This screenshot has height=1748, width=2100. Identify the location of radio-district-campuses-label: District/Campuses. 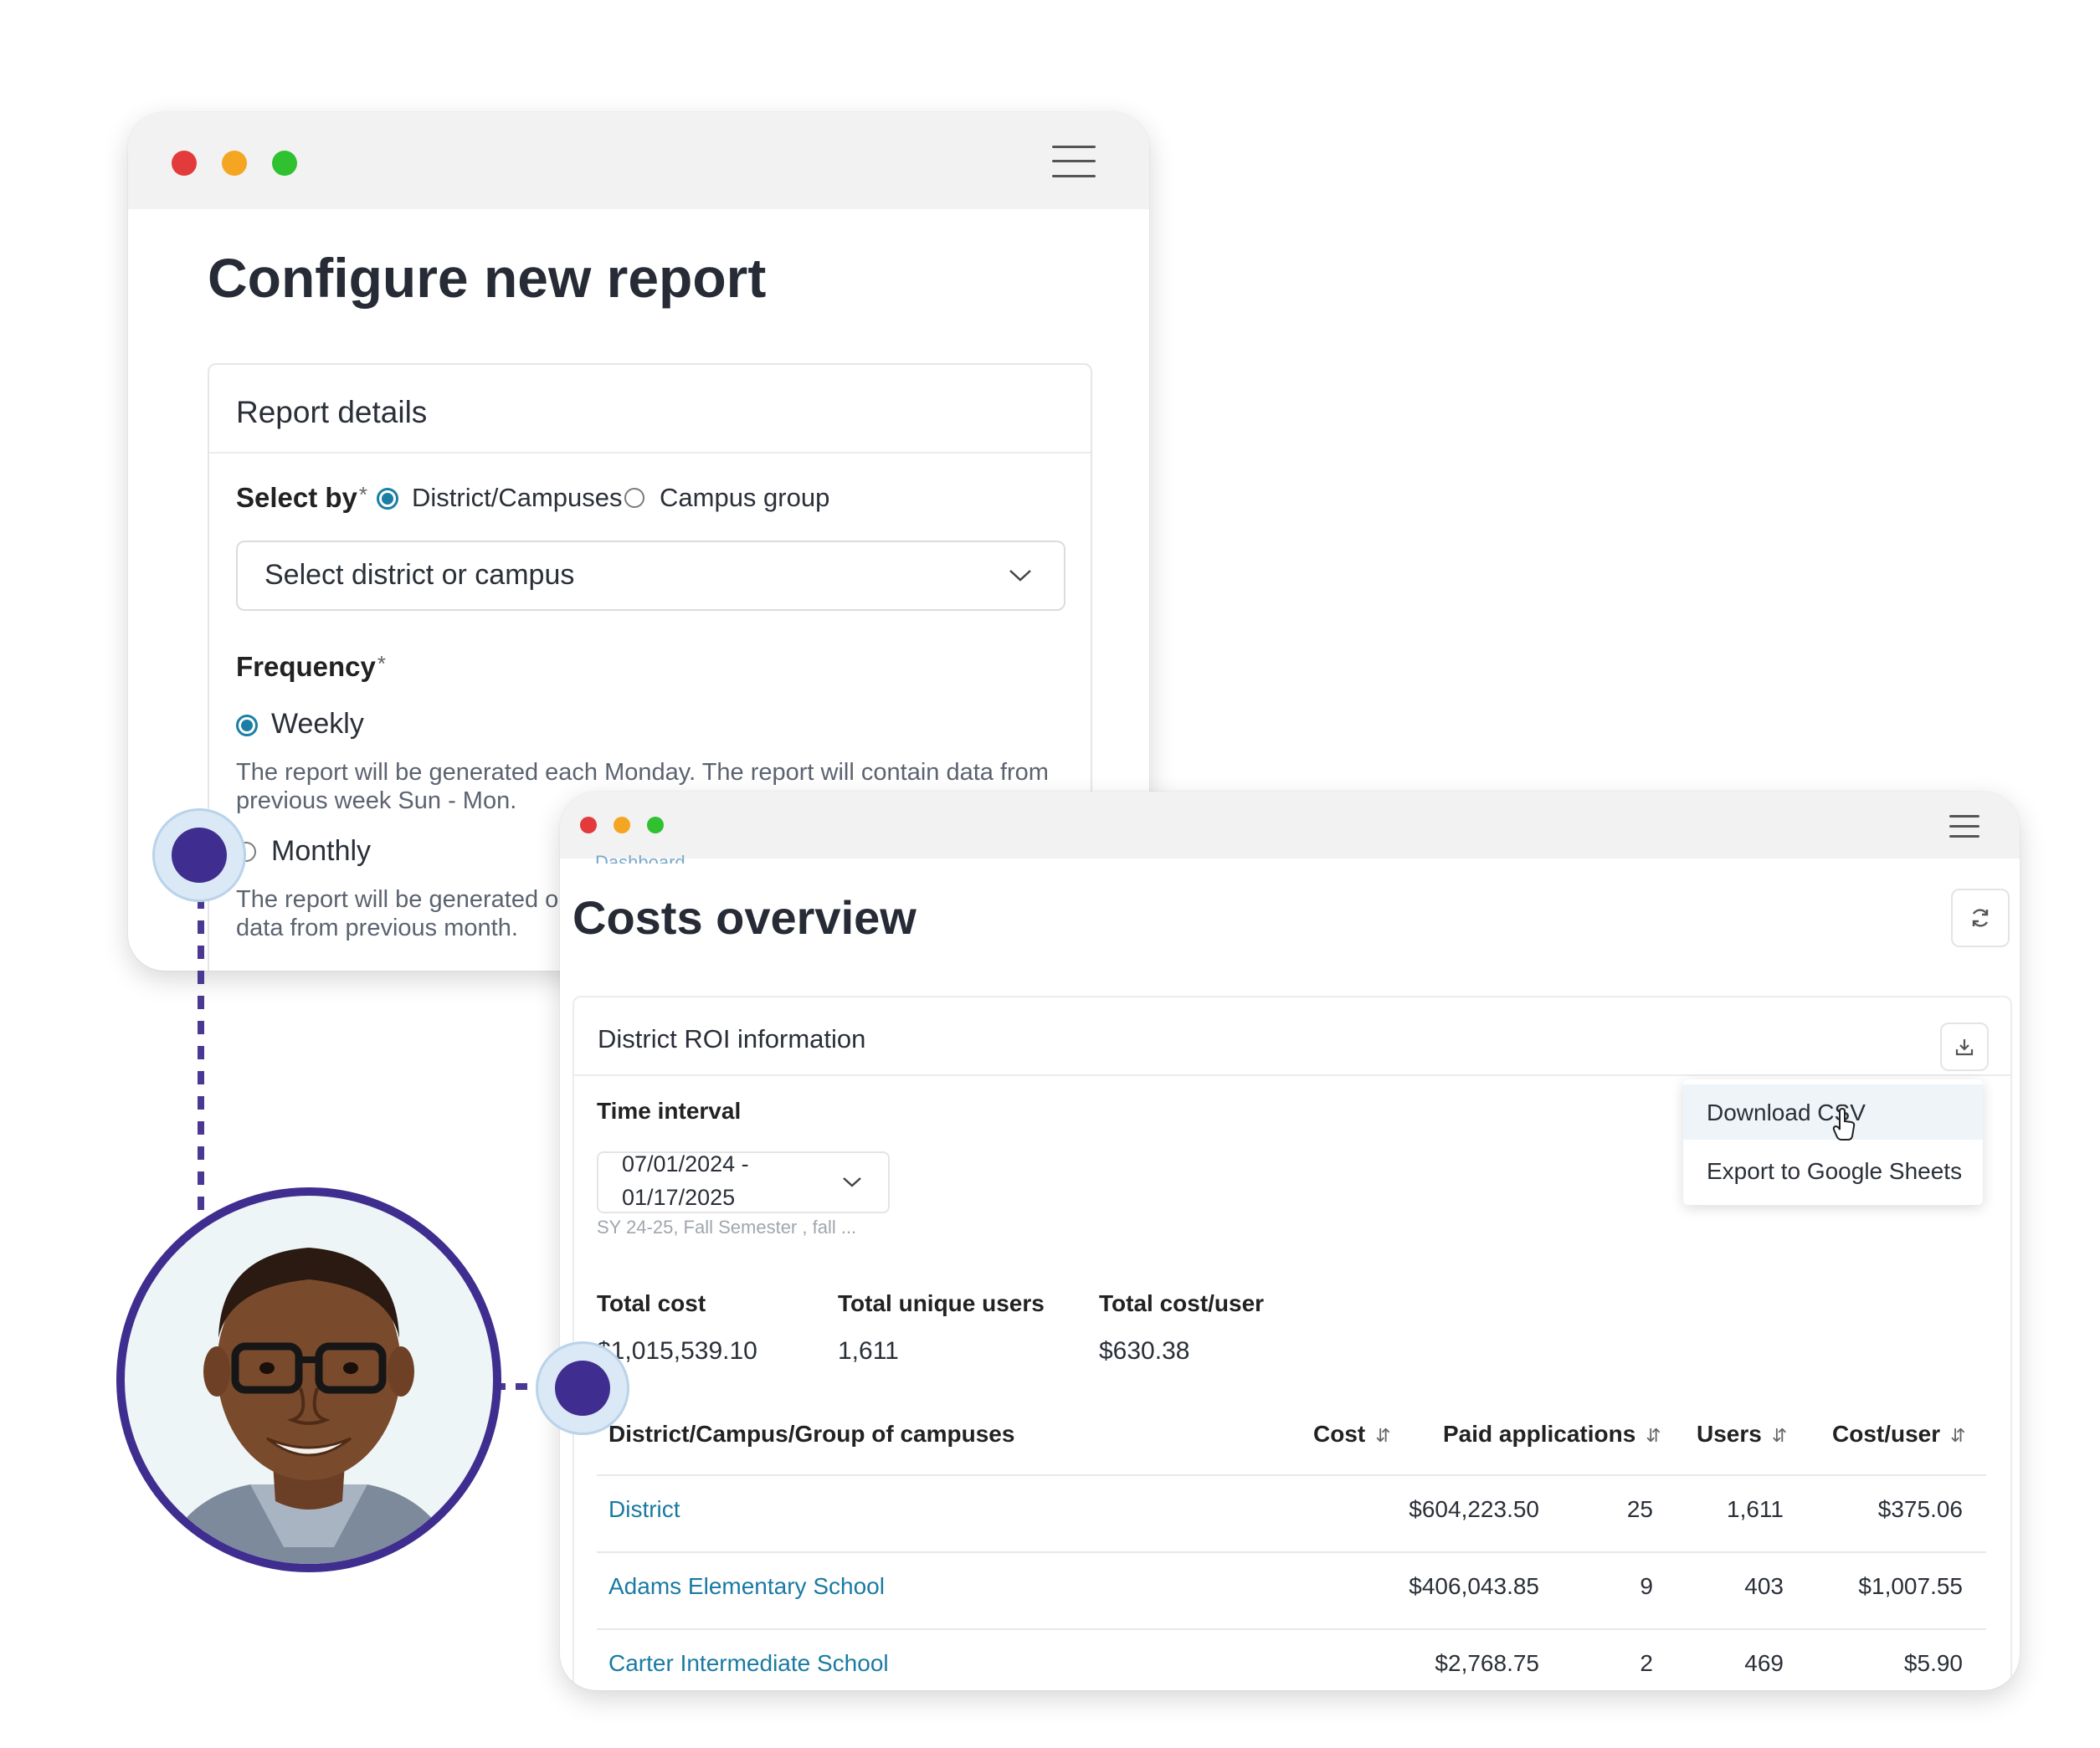
(517, 498).